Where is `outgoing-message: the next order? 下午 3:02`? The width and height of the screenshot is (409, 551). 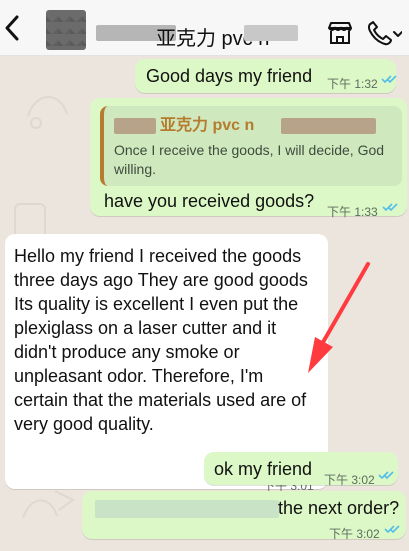
outgoing-message: the next order? 下午 3:02 is located at coordinates (244, 516).